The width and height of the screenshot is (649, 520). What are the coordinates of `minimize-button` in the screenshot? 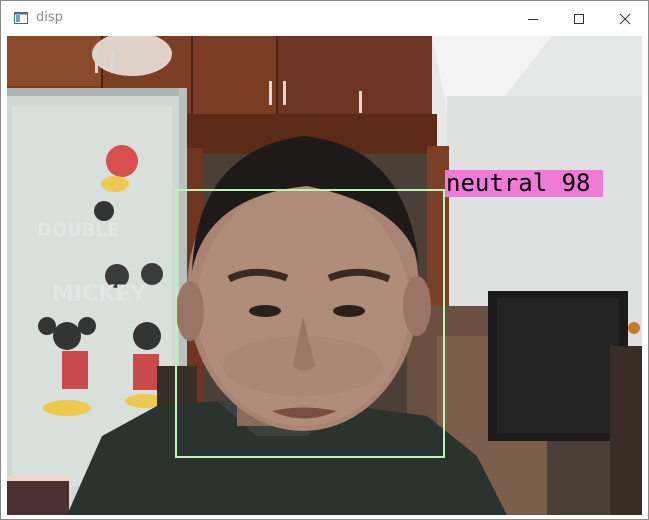 It's located at (533, 18).